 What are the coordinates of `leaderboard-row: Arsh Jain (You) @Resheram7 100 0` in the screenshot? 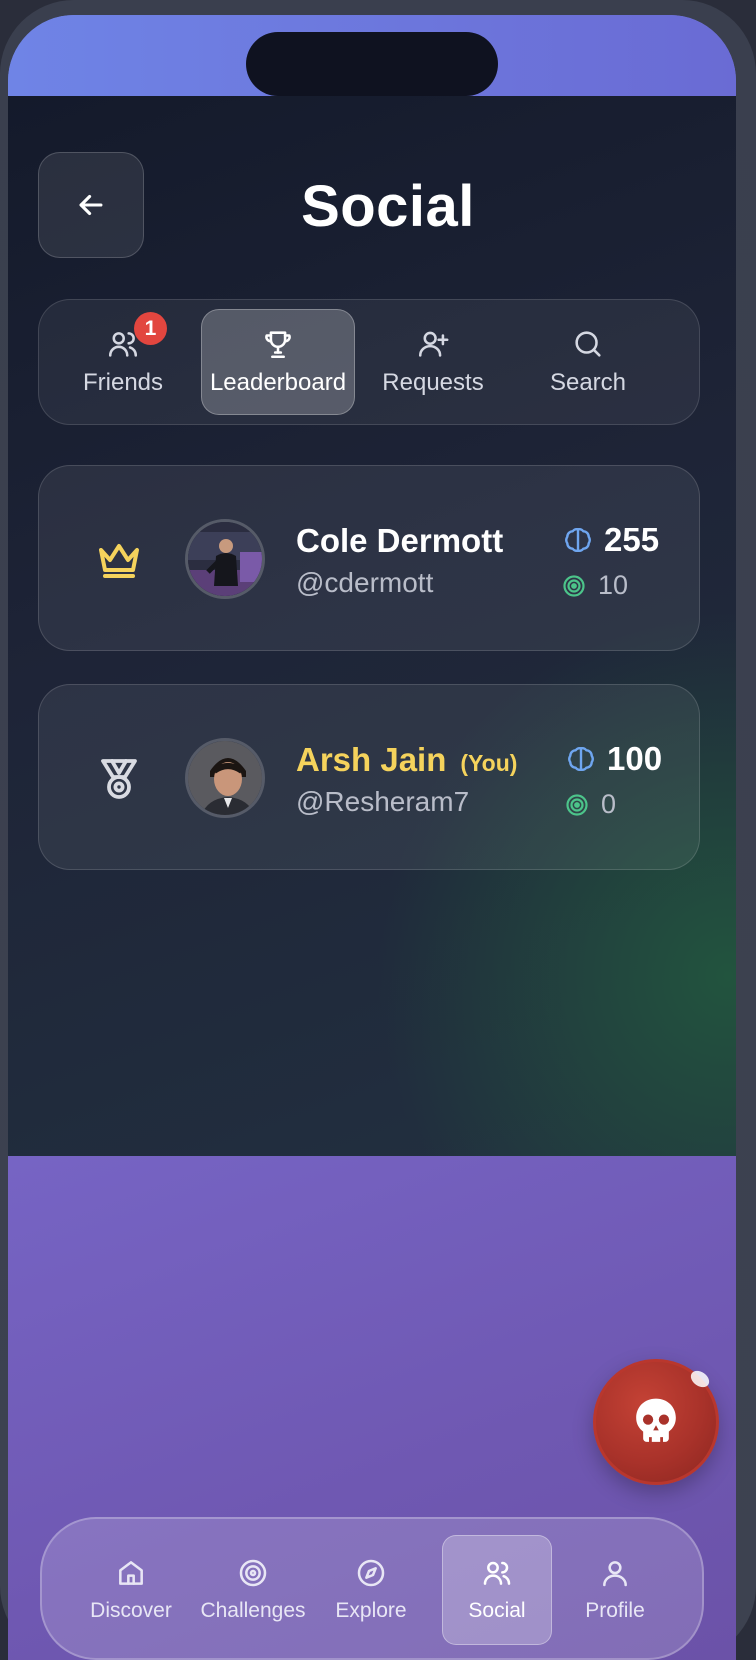 It's located at (369, 777).